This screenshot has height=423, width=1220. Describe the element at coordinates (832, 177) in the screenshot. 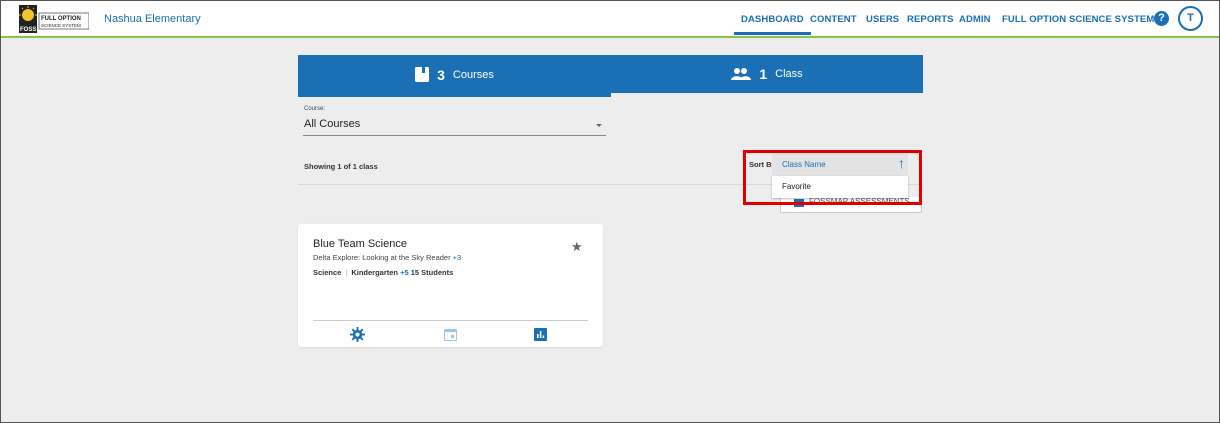

I see `annotation-highlight-box` at that location.